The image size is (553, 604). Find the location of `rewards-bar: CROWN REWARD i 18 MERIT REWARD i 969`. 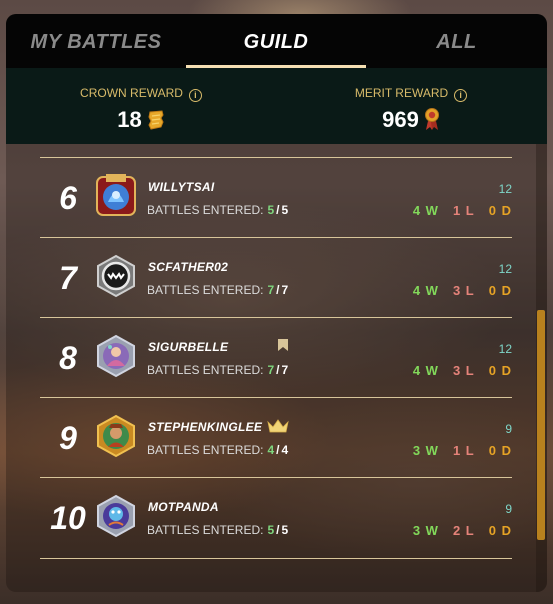

rewards-bar: CROWN REWARD i 18 MERIT REWARD i 969 is located at coordinates (276, 106).